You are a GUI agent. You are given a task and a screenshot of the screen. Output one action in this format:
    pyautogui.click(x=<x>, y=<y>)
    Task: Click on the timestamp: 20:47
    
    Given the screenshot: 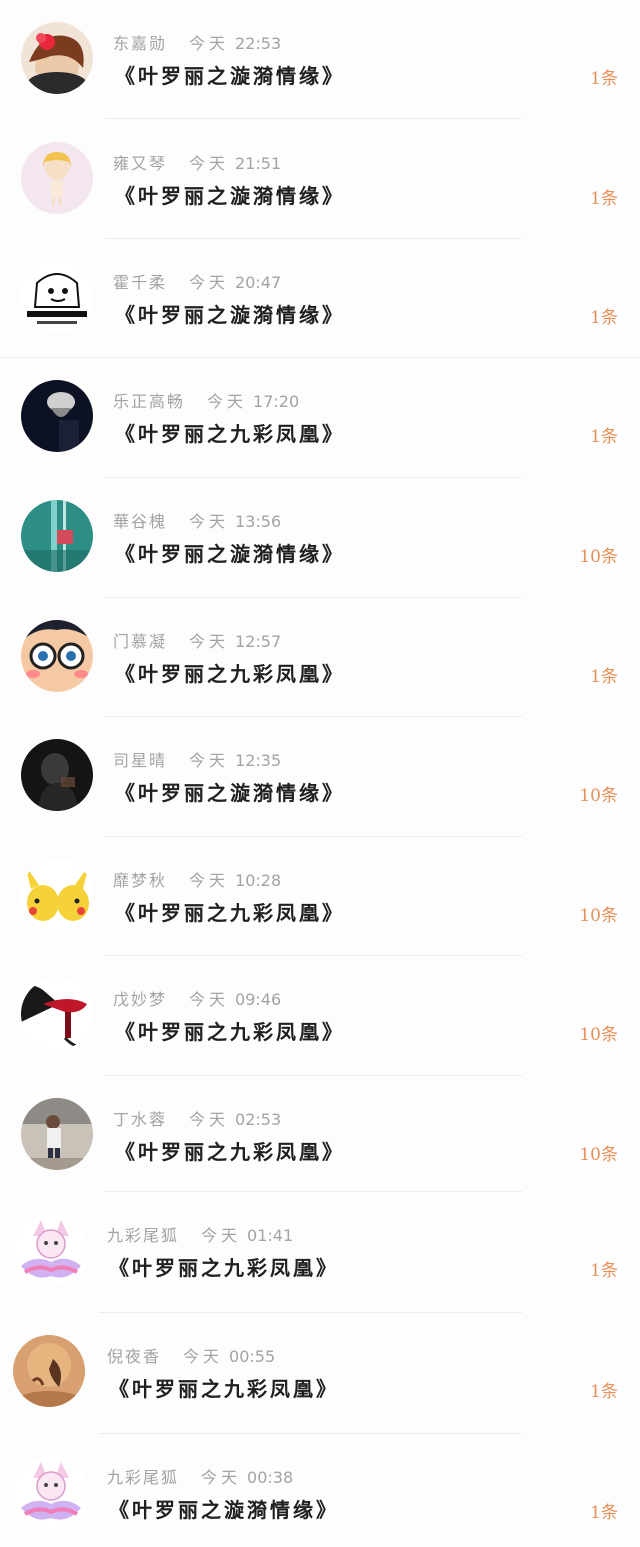 What is the action you would take?
    pyautogui.click(x=258, y=282)
    